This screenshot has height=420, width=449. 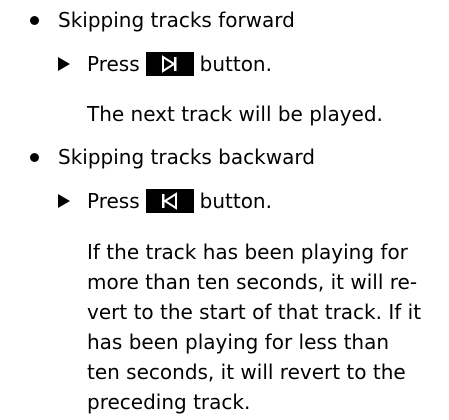 What do you see at coordinates (238, 342) in the screenshot?
I see `result-text-line: has been playing for less than` at bounding box center [238, 342].